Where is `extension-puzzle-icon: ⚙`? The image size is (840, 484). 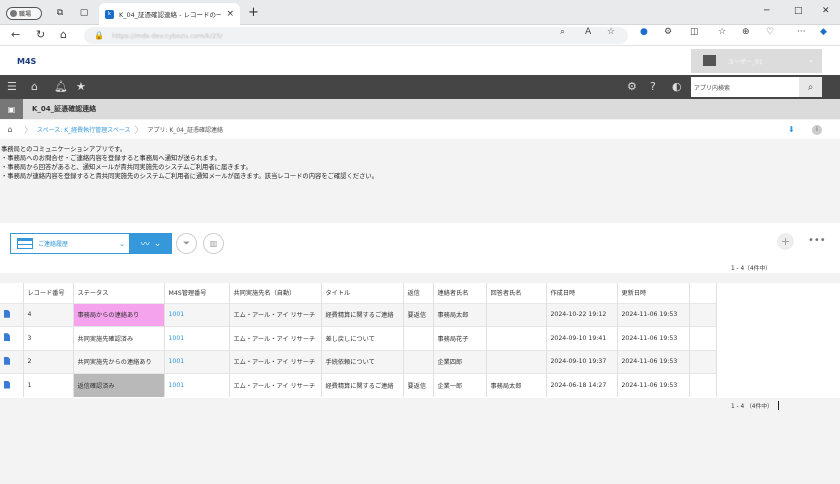 extension-puzzle-icon: ⚙ is located at coordinates (668, 32).